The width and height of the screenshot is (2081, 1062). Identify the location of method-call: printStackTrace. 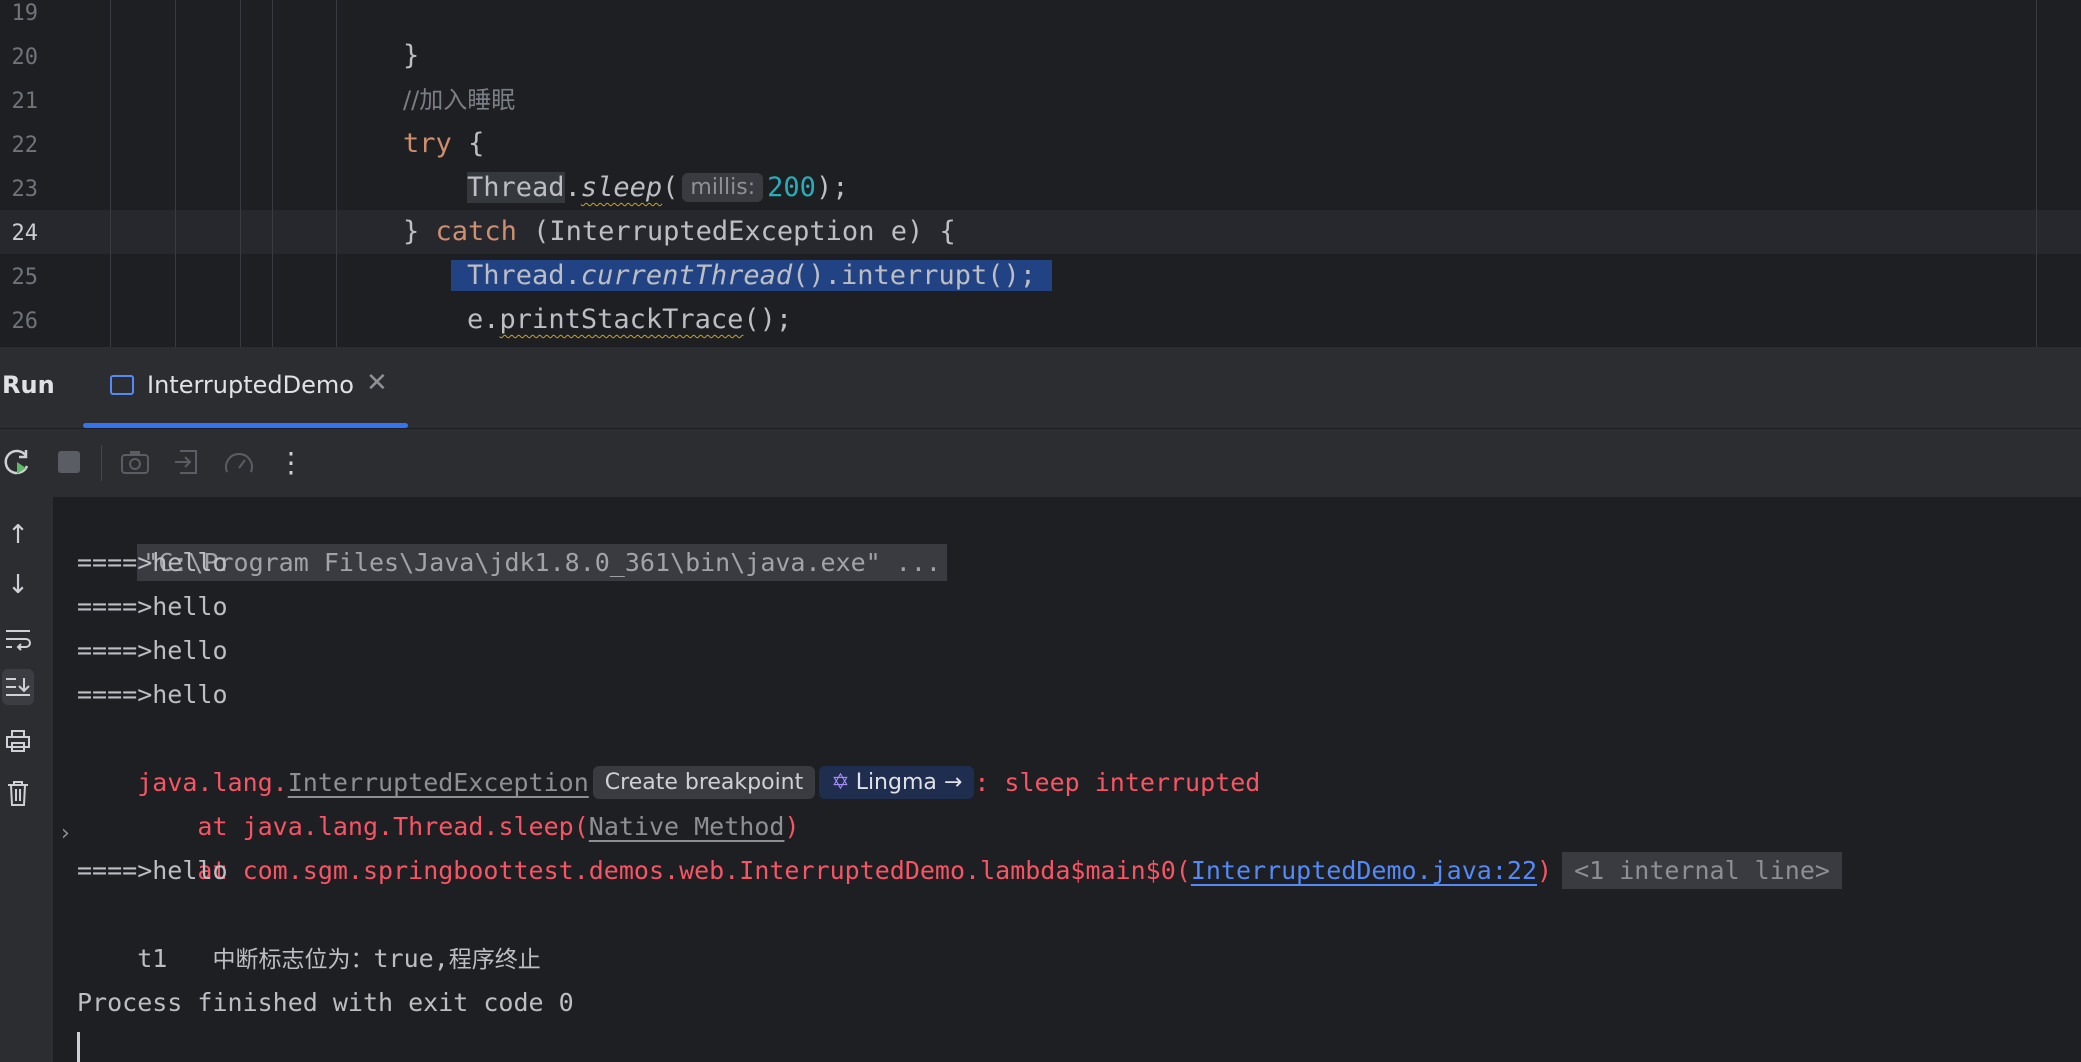
(621, 319).